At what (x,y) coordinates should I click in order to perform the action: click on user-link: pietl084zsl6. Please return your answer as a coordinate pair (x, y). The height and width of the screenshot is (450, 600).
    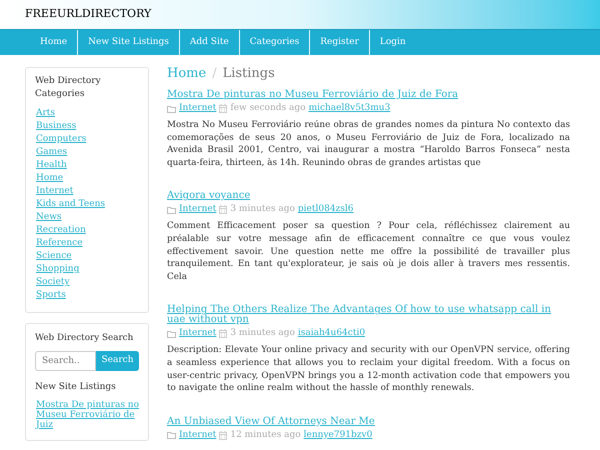
    Looking at the image, I should click on (326, 209).